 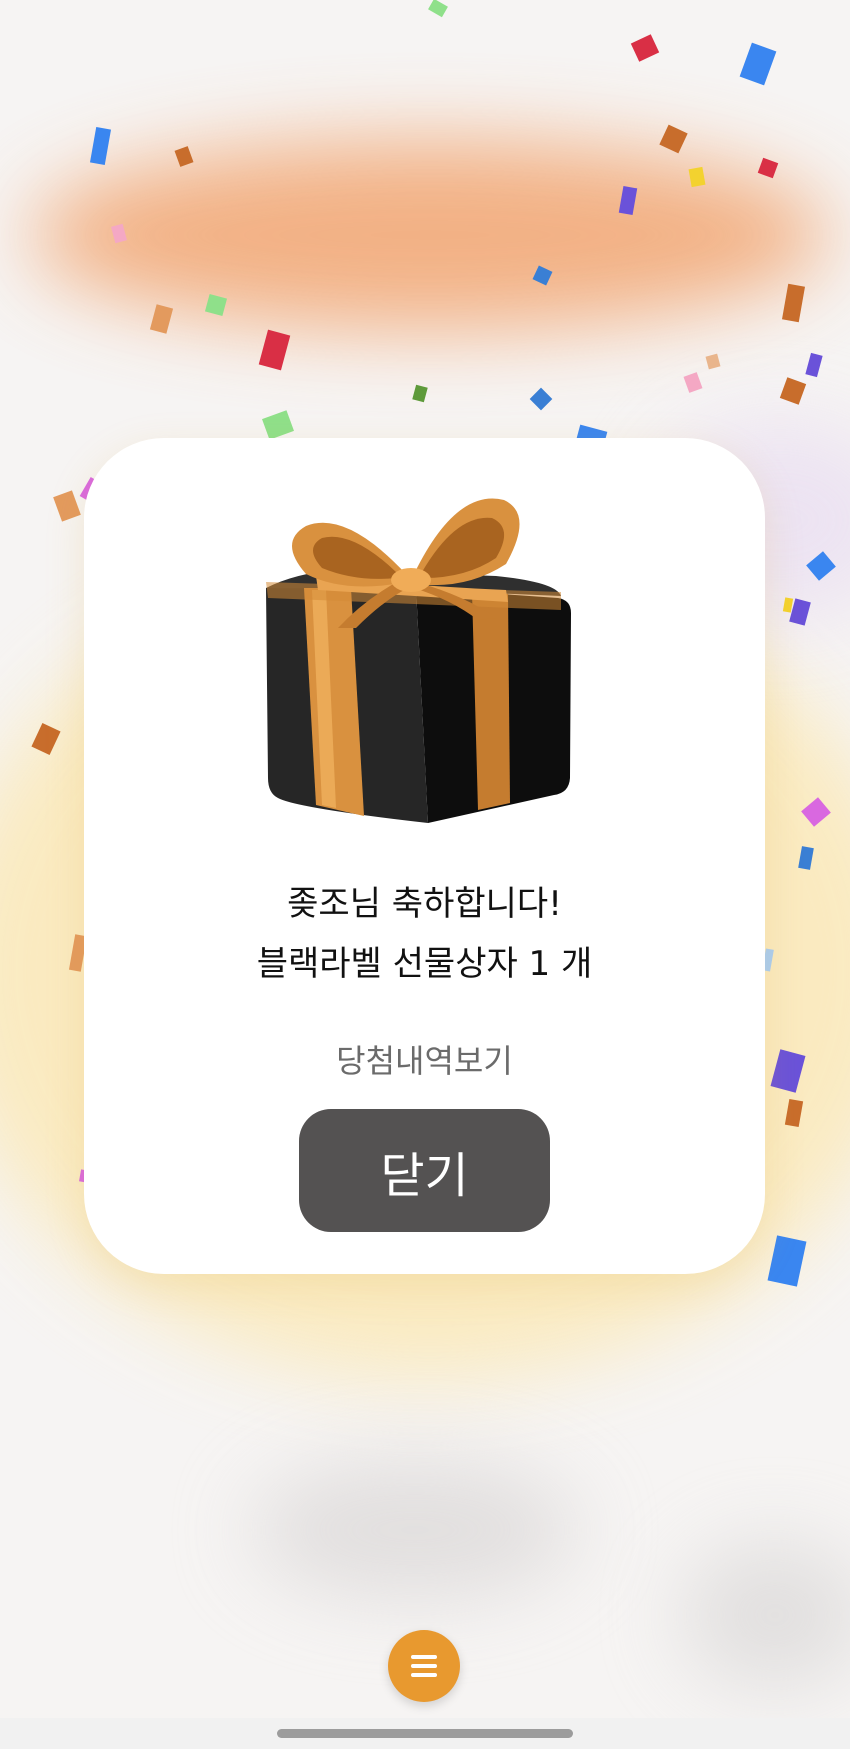 I want to click on menu-fab-button, so click(x=424, y=1666).